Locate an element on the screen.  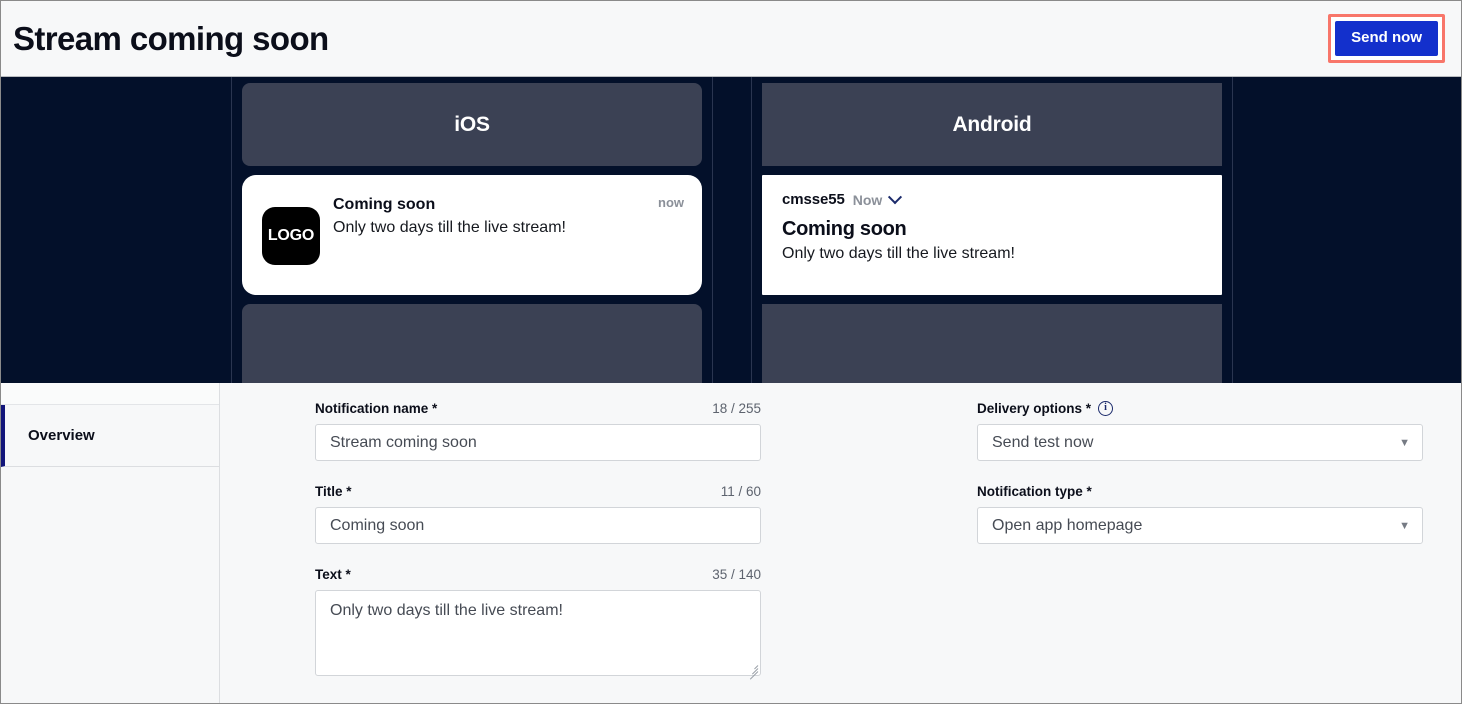
notification-name-label: Notification name * is located at coordinates (376, 408).